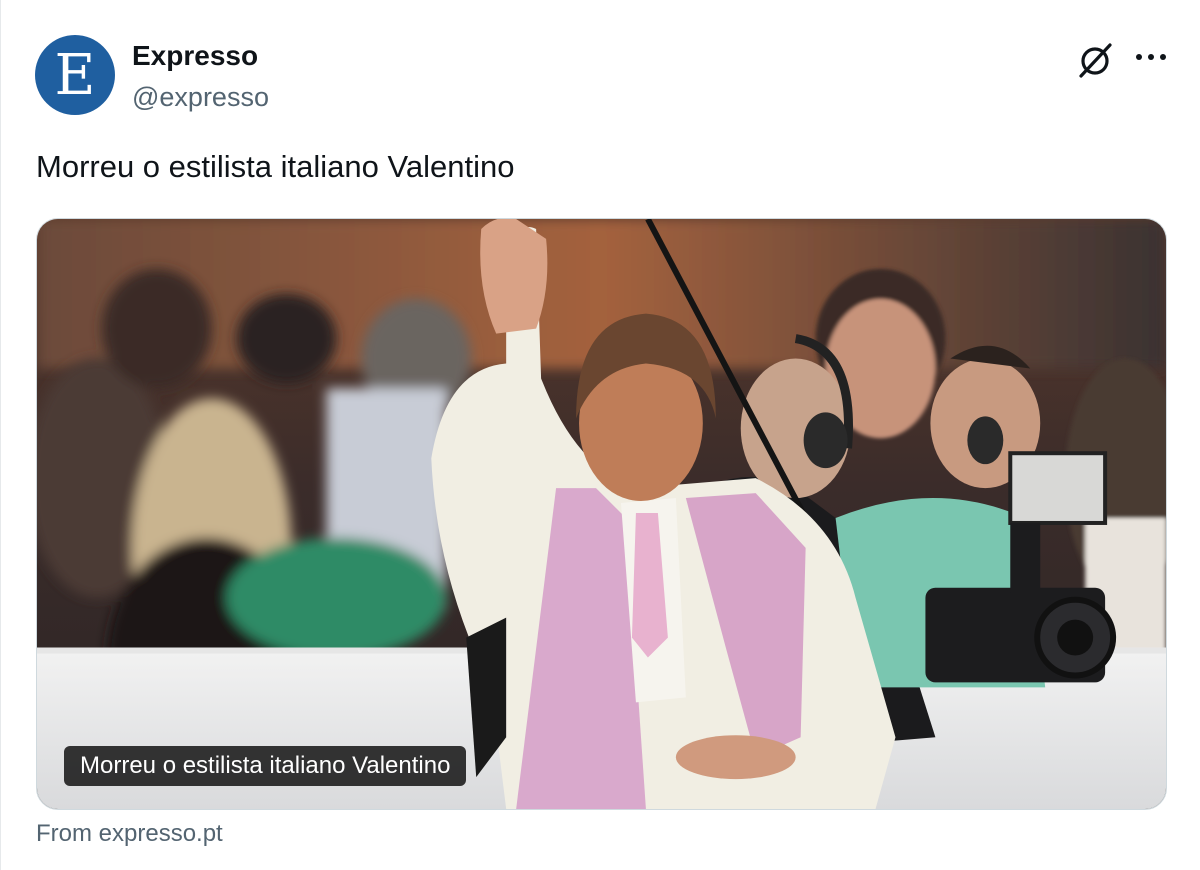 The height and width of the screenshot is (870, 1200). What do you see at coordinates (275, 166) in the screenshot?
I see `tweet-text: Morreu o estilista italiano Valentino` at bounding box center [275, 166].